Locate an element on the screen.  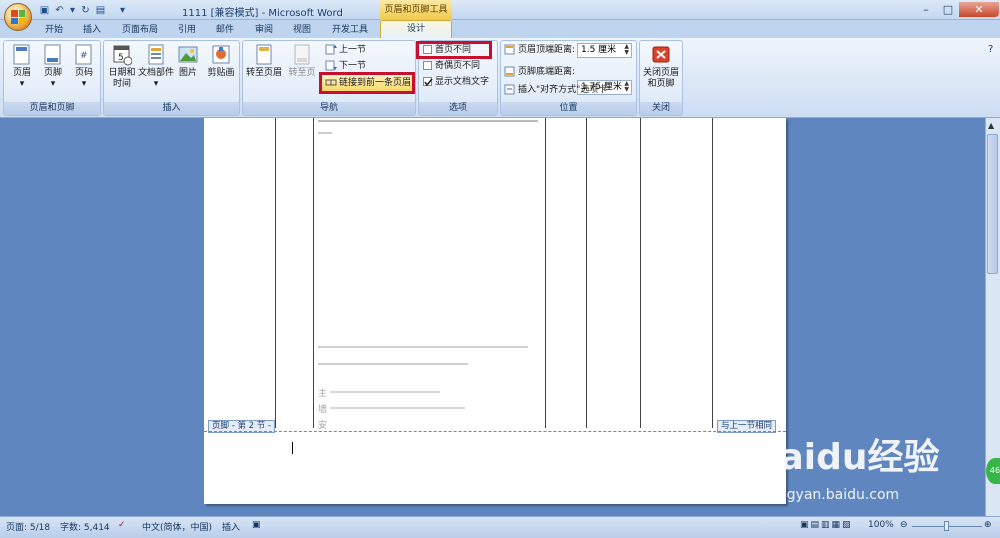
page-status: 页面: 5/18 is located at coordinates (28, 526).